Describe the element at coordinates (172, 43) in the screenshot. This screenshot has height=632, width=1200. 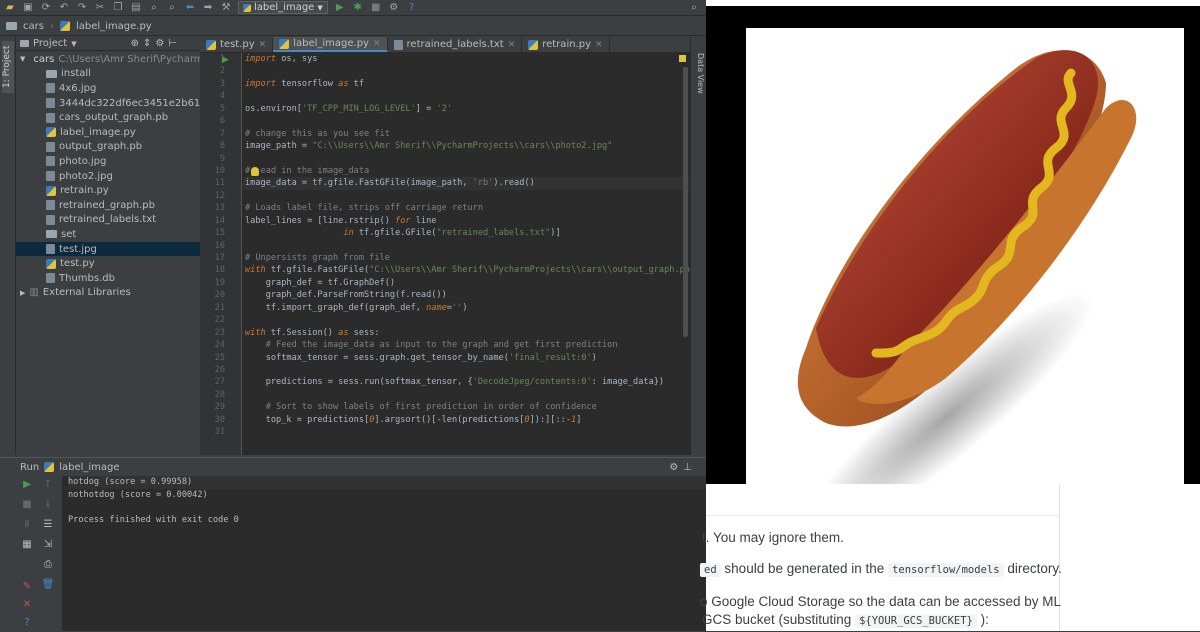
I see `hide-icon: ⊢` at that location.